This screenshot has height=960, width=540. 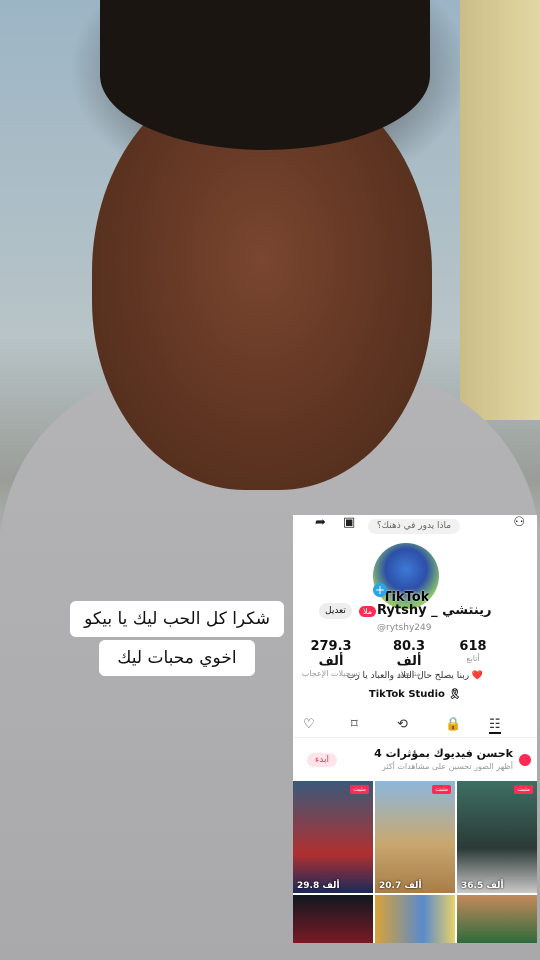 What do you see at coordinates (415, 725) in the screenshot?
I see `profile-tabs: ♡ ⌑ ⟲ 🔒 ☷` at bounding box center [415, 725].